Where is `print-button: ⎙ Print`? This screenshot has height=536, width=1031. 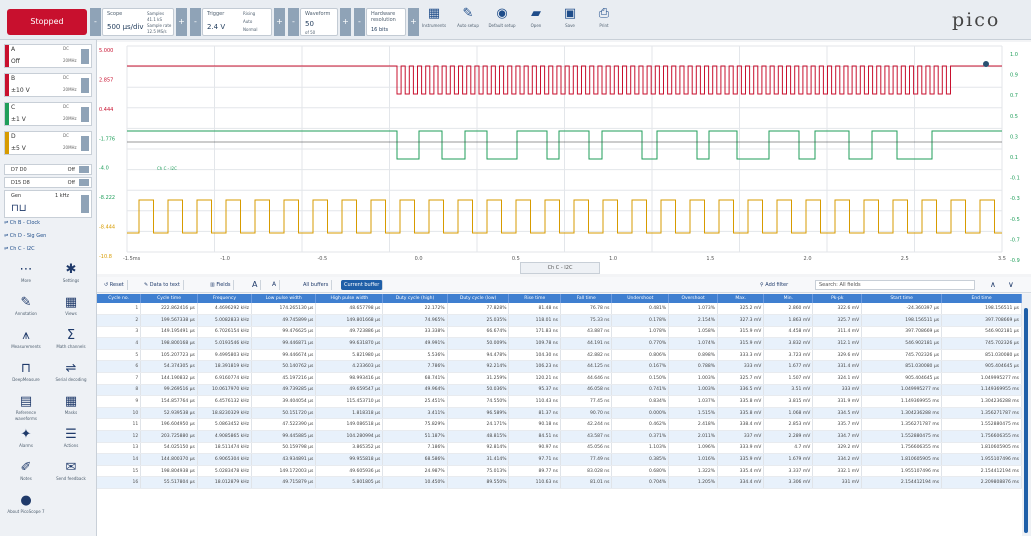 print-button: ⎙ Print is located at coordinates (604, 21).